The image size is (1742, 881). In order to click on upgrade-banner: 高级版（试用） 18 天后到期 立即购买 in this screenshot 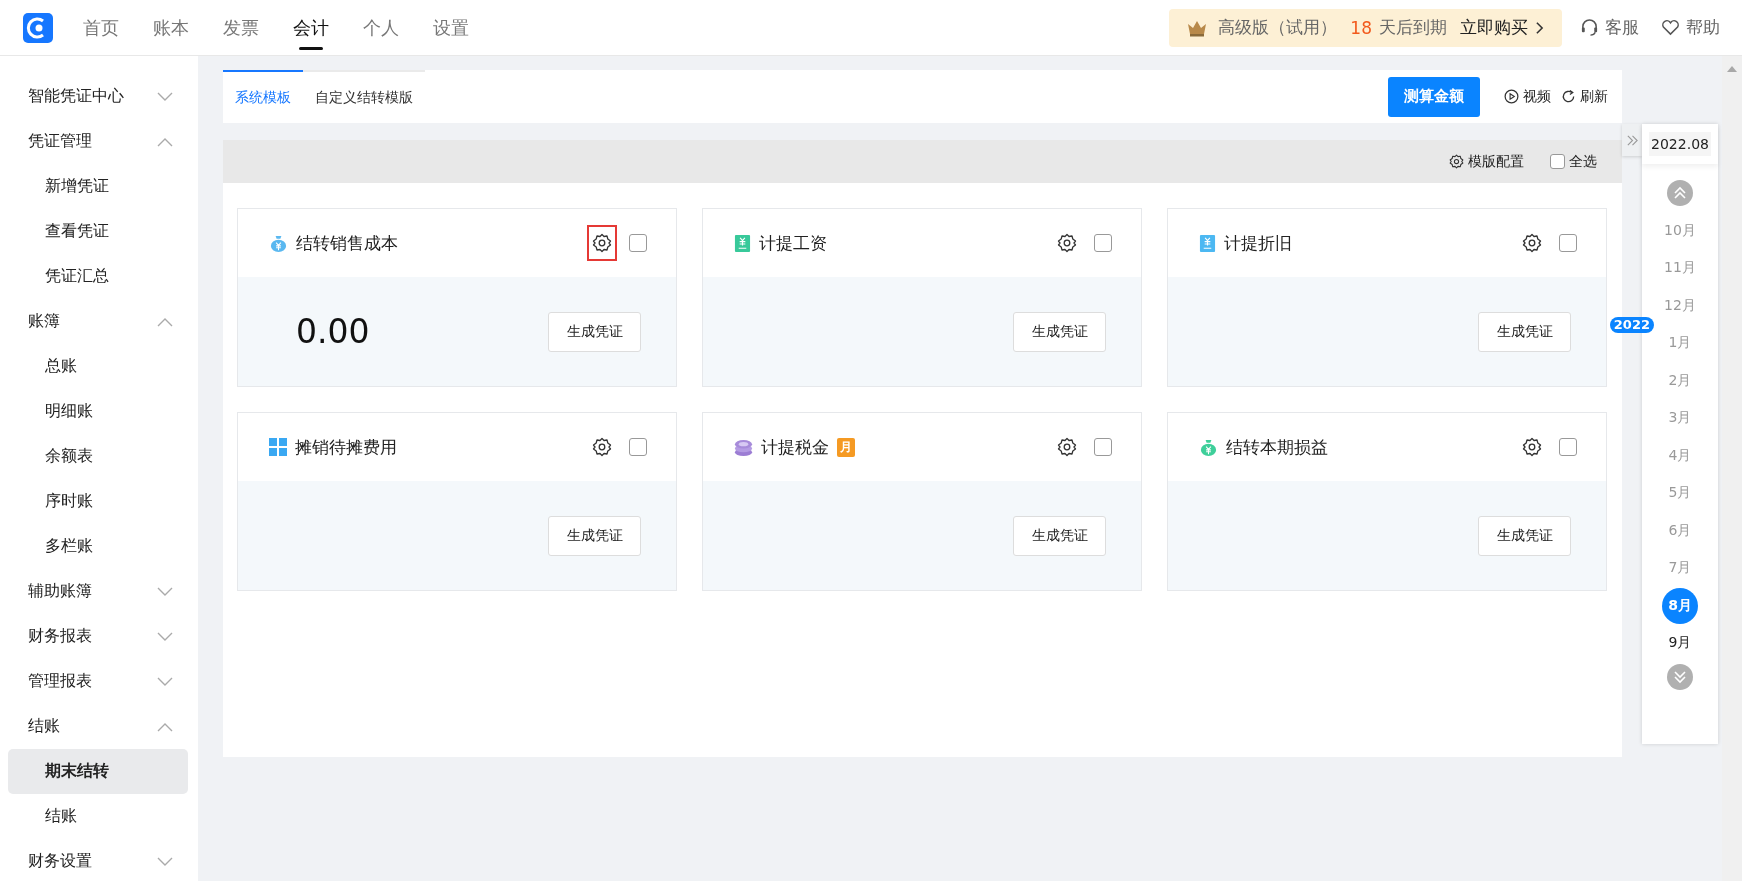, I will do `click(1365, 27)`.